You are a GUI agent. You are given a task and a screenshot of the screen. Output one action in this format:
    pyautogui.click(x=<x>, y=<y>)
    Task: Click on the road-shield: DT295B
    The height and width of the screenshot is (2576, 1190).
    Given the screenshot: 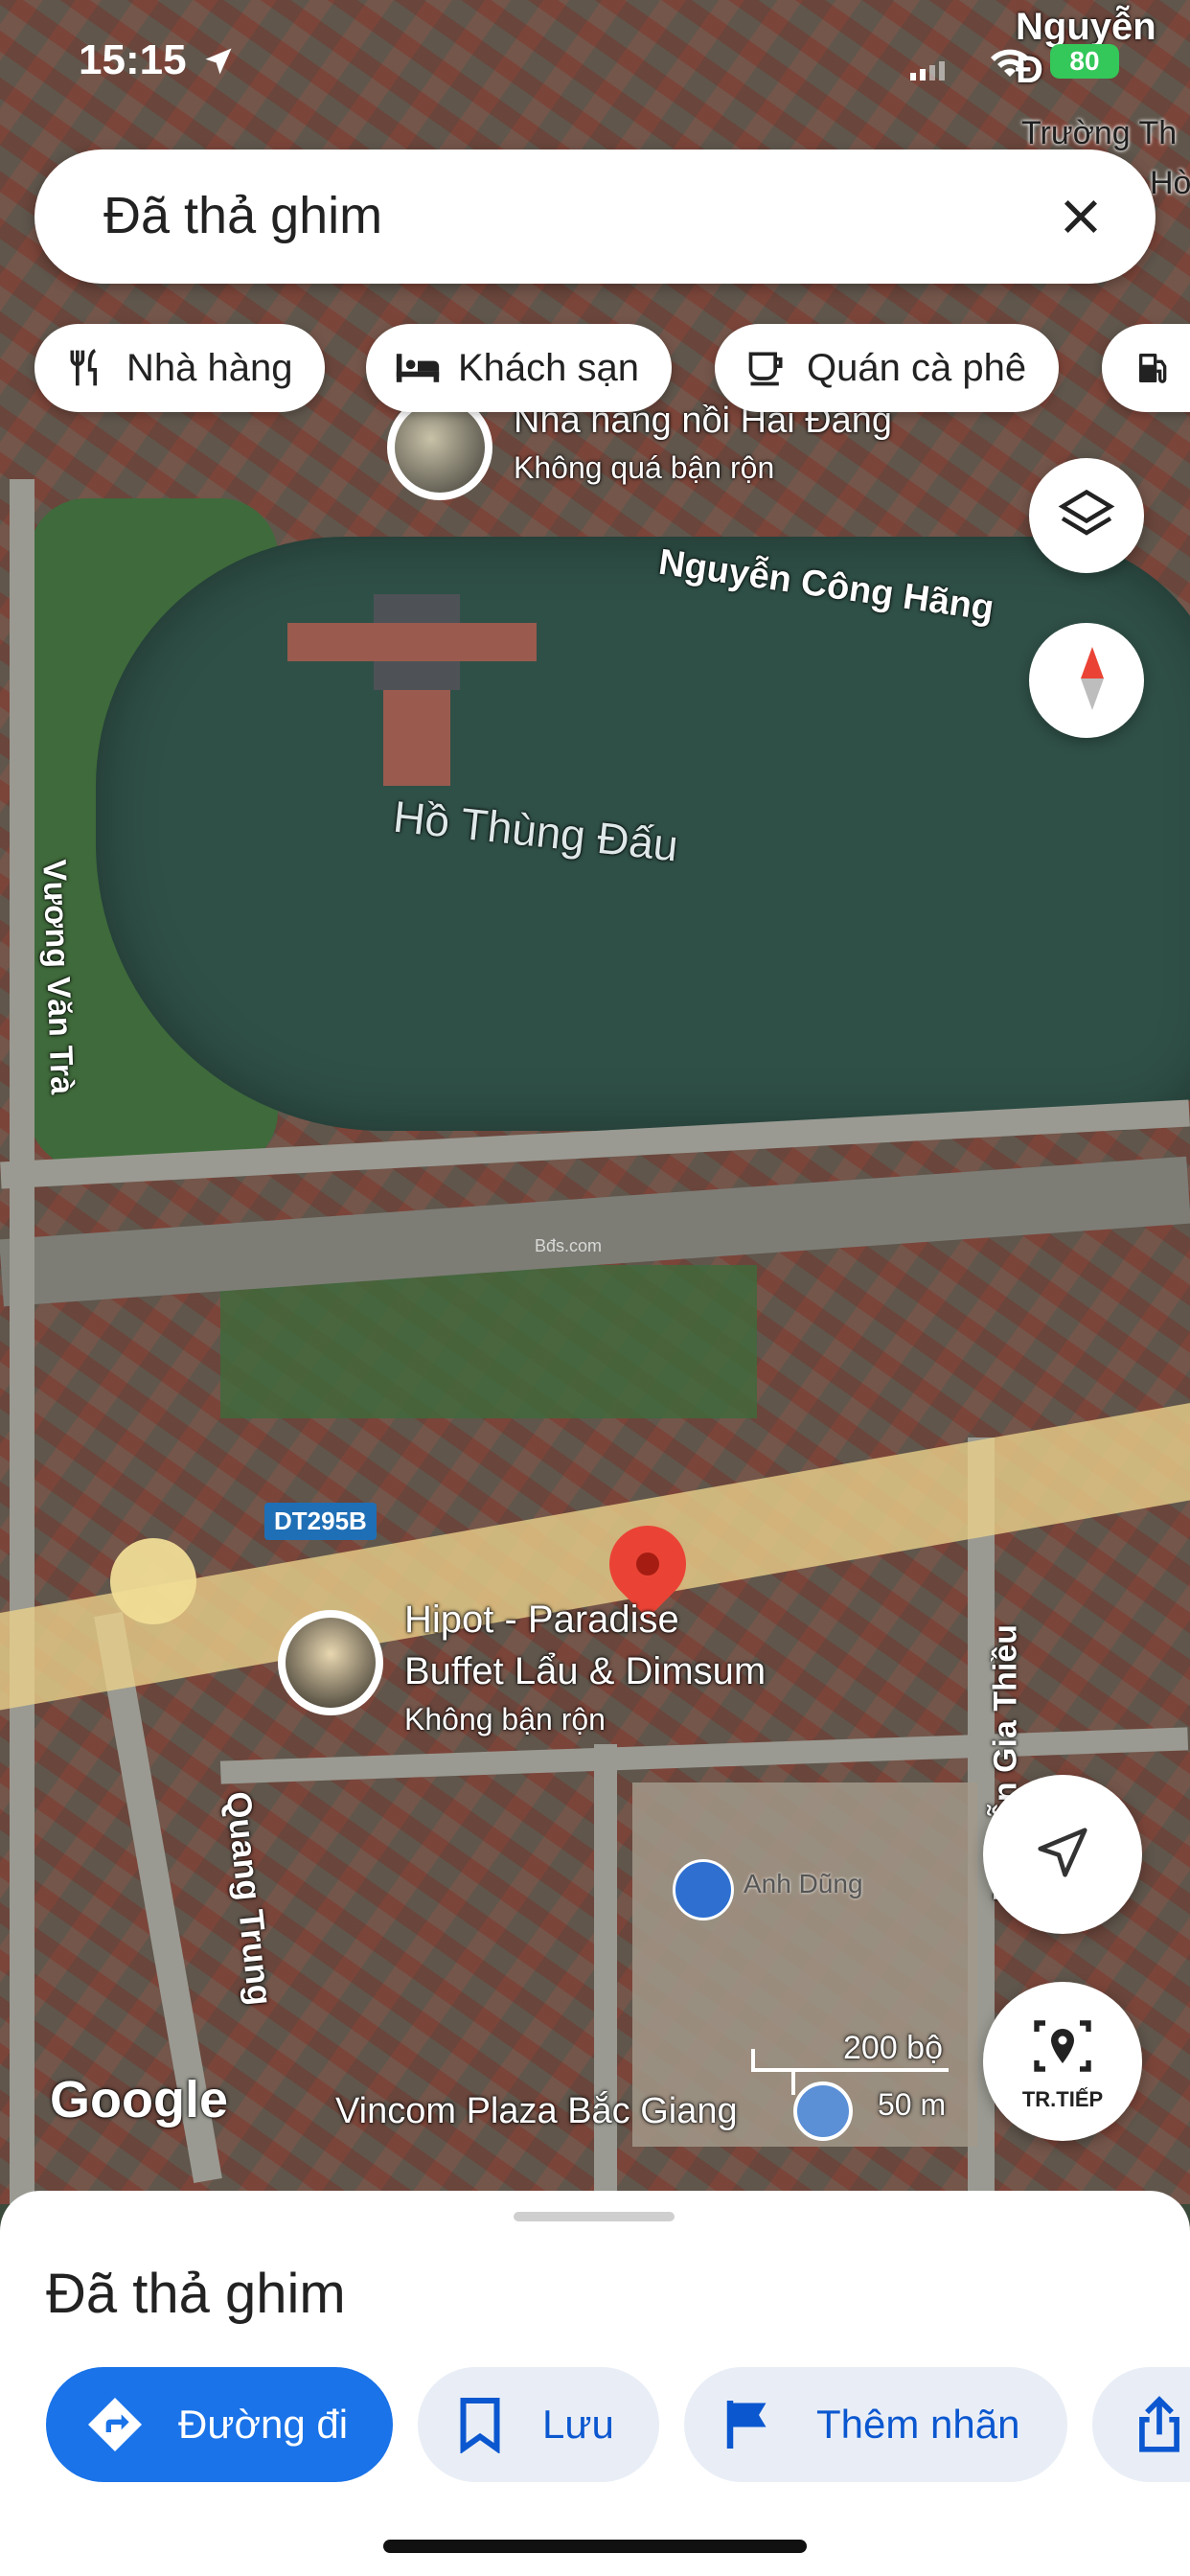 What is the action you would take?
    pyautogui.click(x=320, y=1521)
    